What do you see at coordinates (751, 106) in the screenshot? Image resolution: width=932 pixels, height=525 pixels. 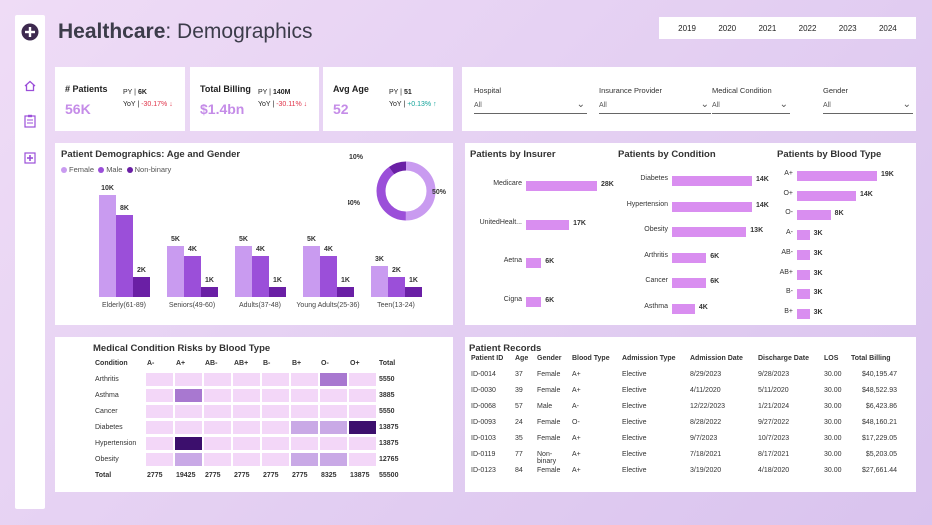 I see `condition-dropdown: All ⌄` at bounding box center [751, 106].